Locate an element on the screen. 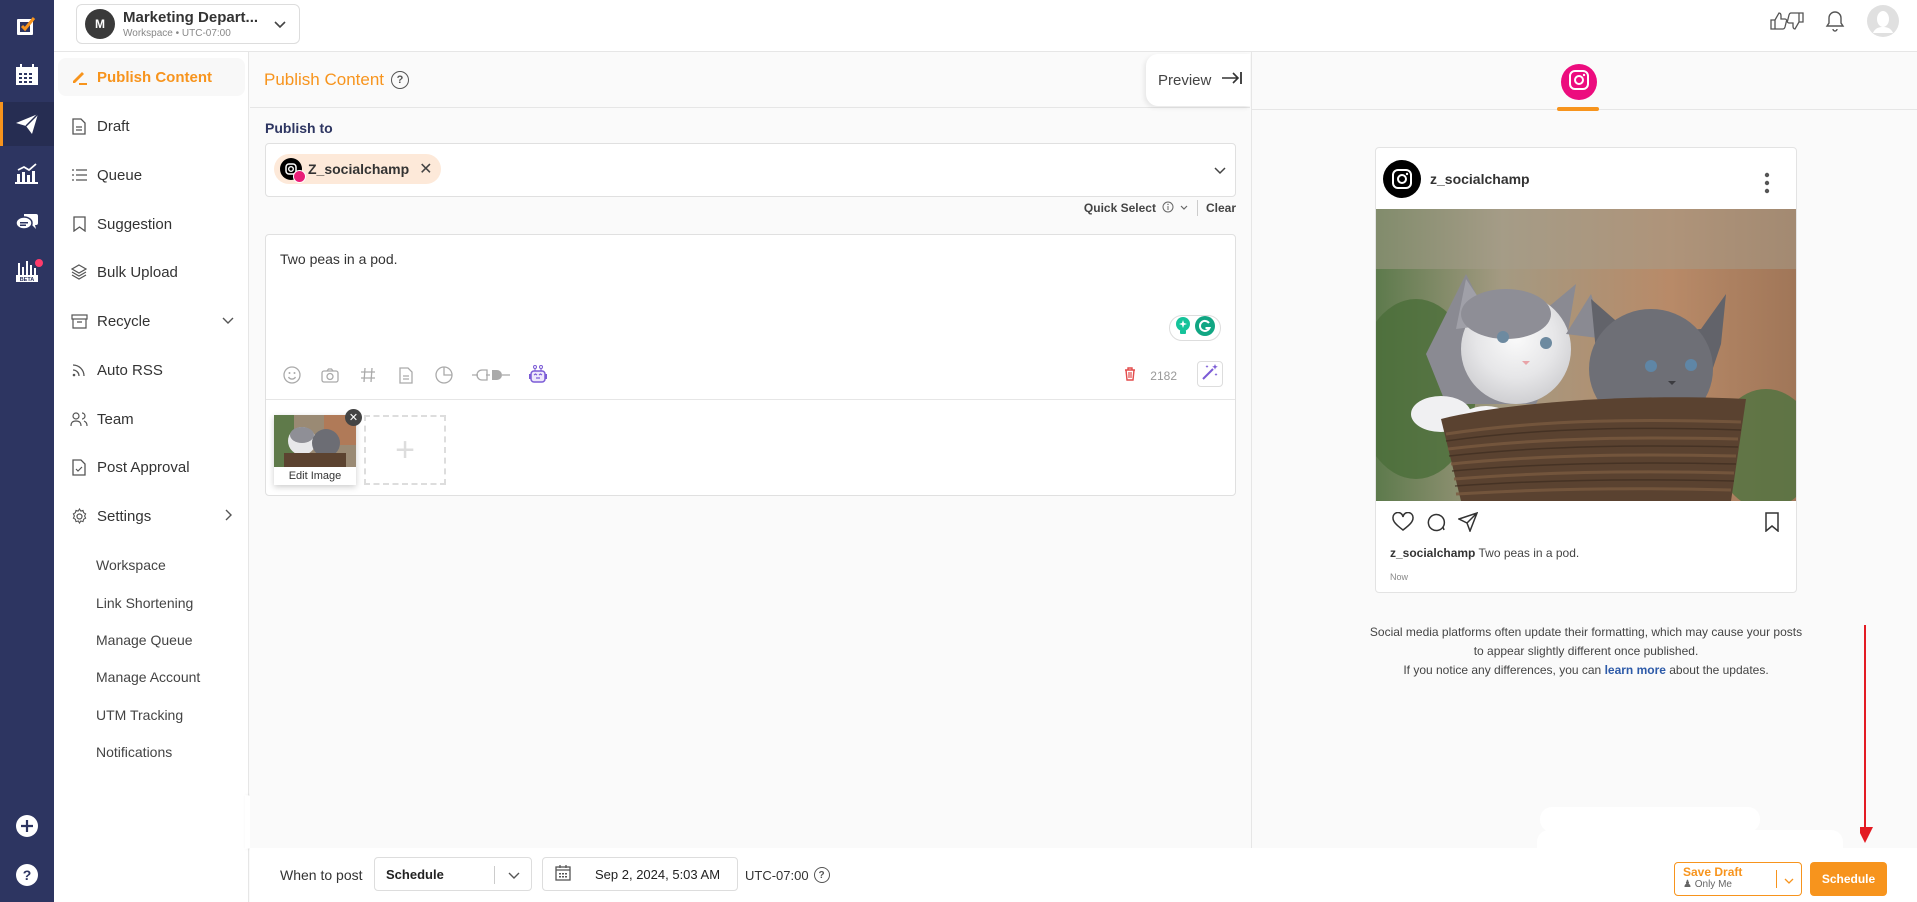 The width and height of the screenshot is (1917, 902). edit-image-button: Edit Image is located at coordinates (315, 476).